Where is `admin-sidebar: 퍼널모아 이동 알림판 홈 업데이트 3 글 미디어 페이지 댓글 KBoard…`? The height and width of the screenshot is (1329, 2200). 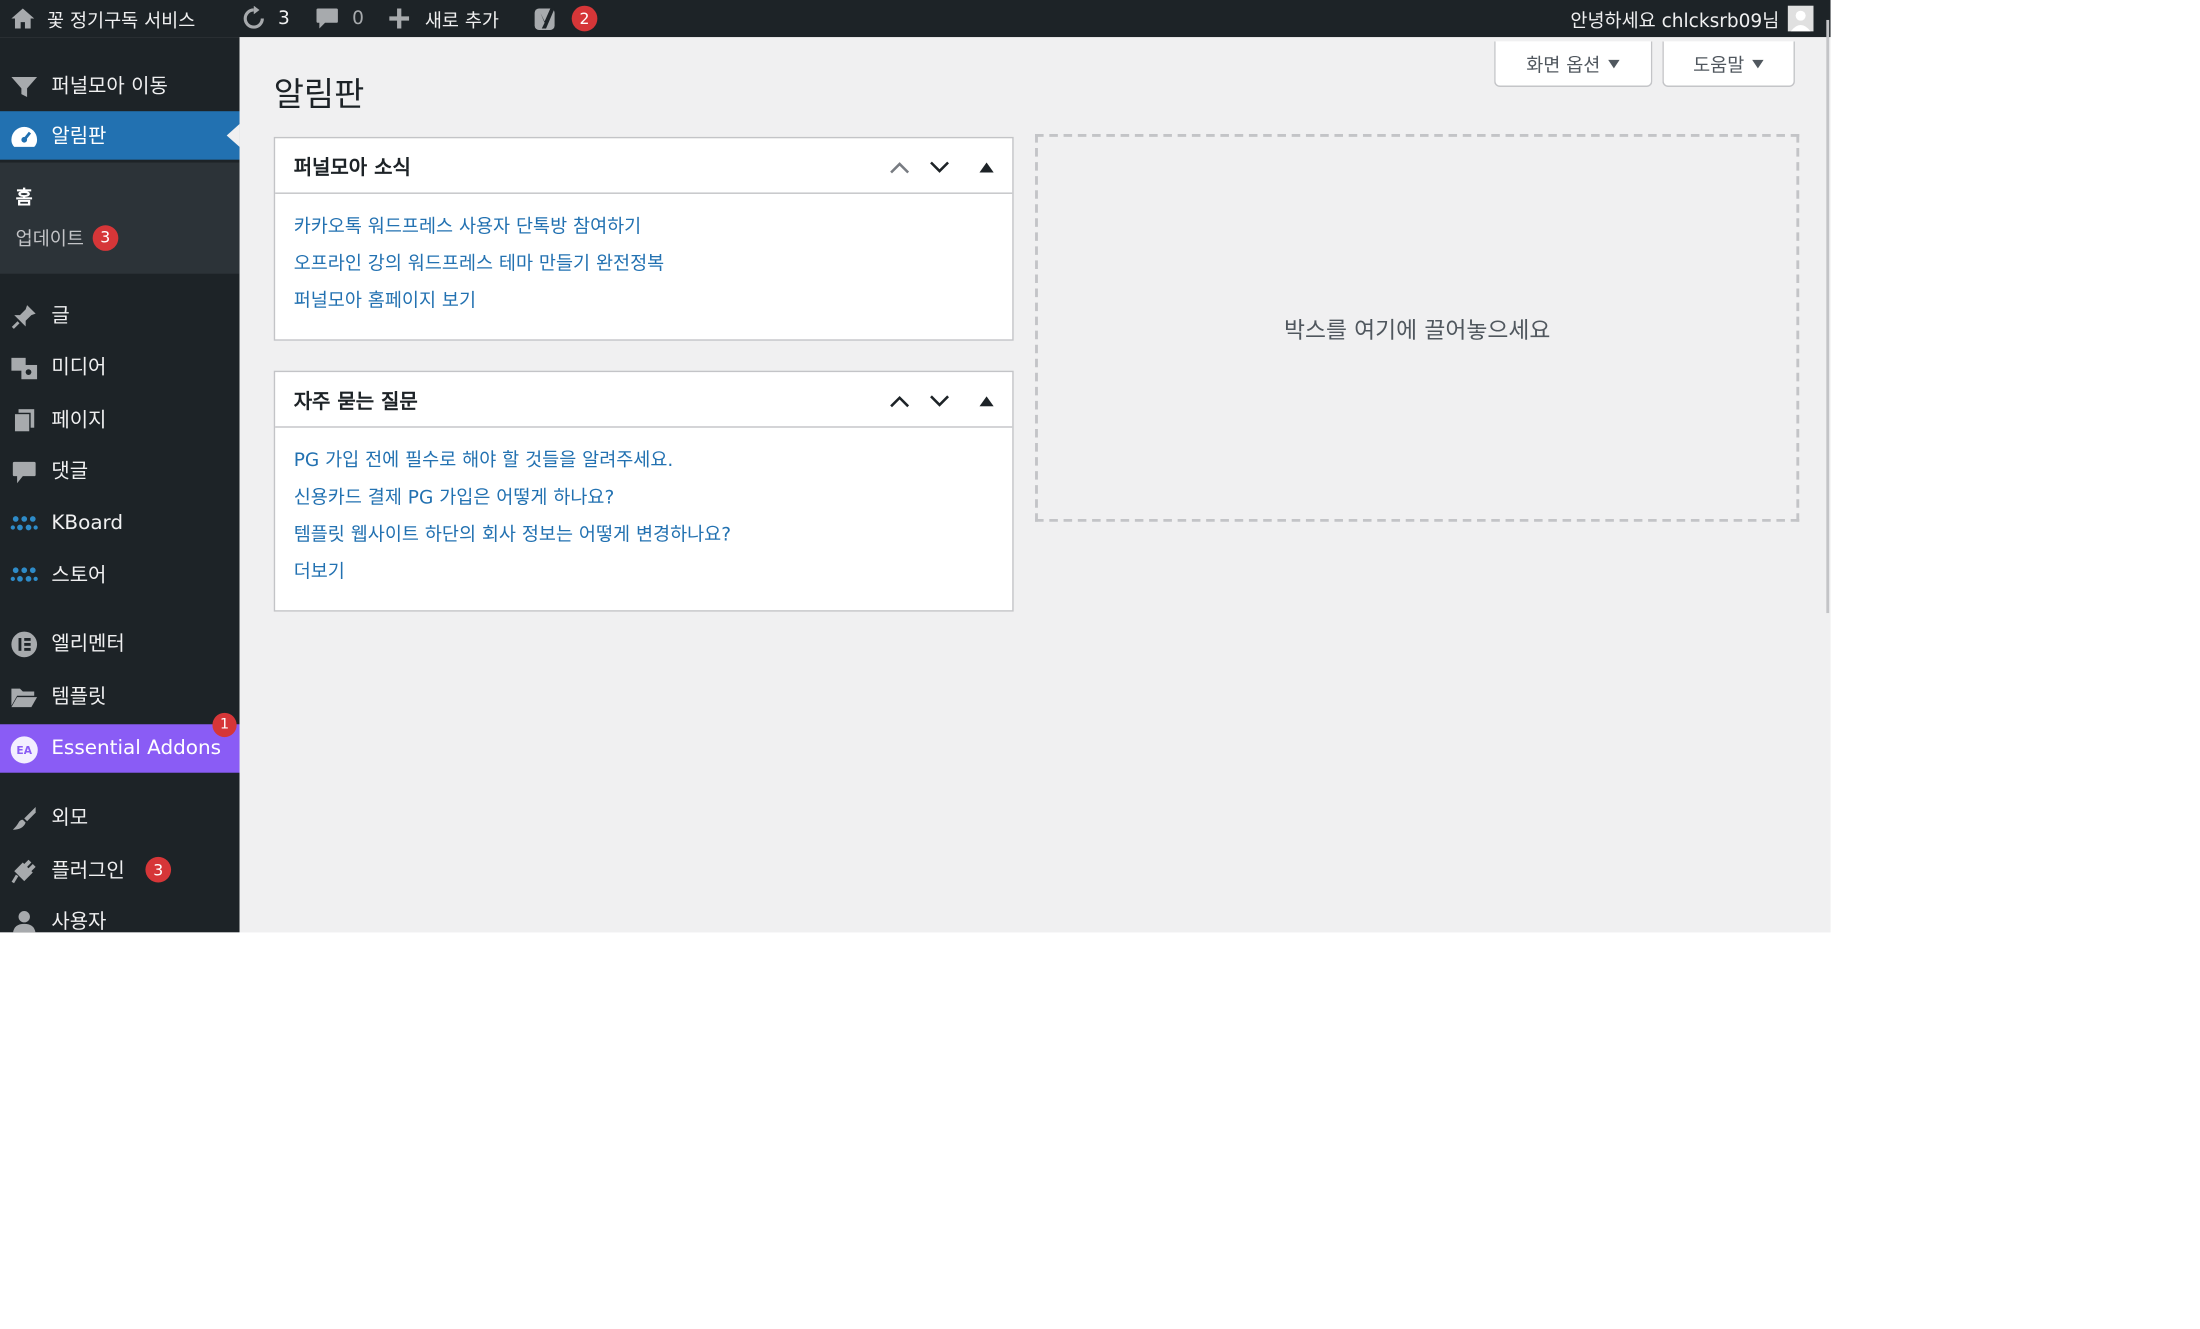 admin-sidebar: 퍼널모아 이동 알림판 홈 업데이트 3 글 미디어 페이지 댓글 KBoard… is located at coordinates (120, 485).